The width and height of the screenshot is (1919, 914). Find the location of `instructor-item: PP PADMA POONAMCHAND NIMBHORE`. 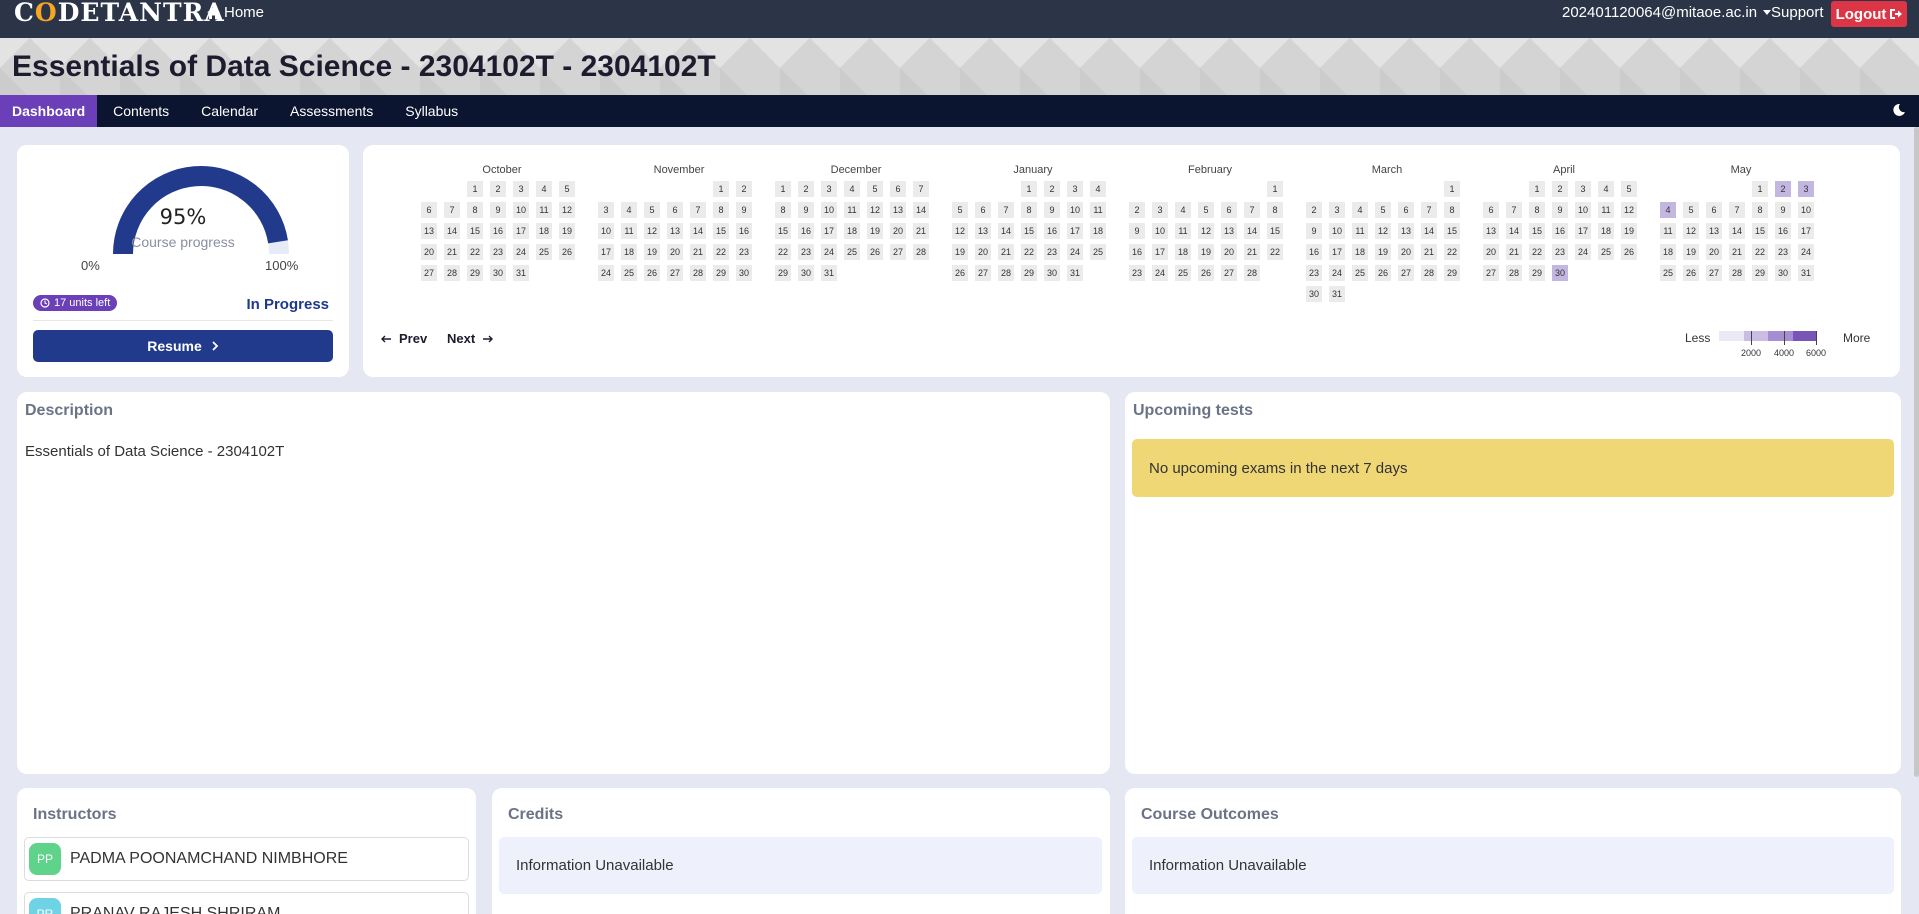

instructor-item: PP PADMA POONAMCHAND NIMBHORE is located at coordinates (246, 859).